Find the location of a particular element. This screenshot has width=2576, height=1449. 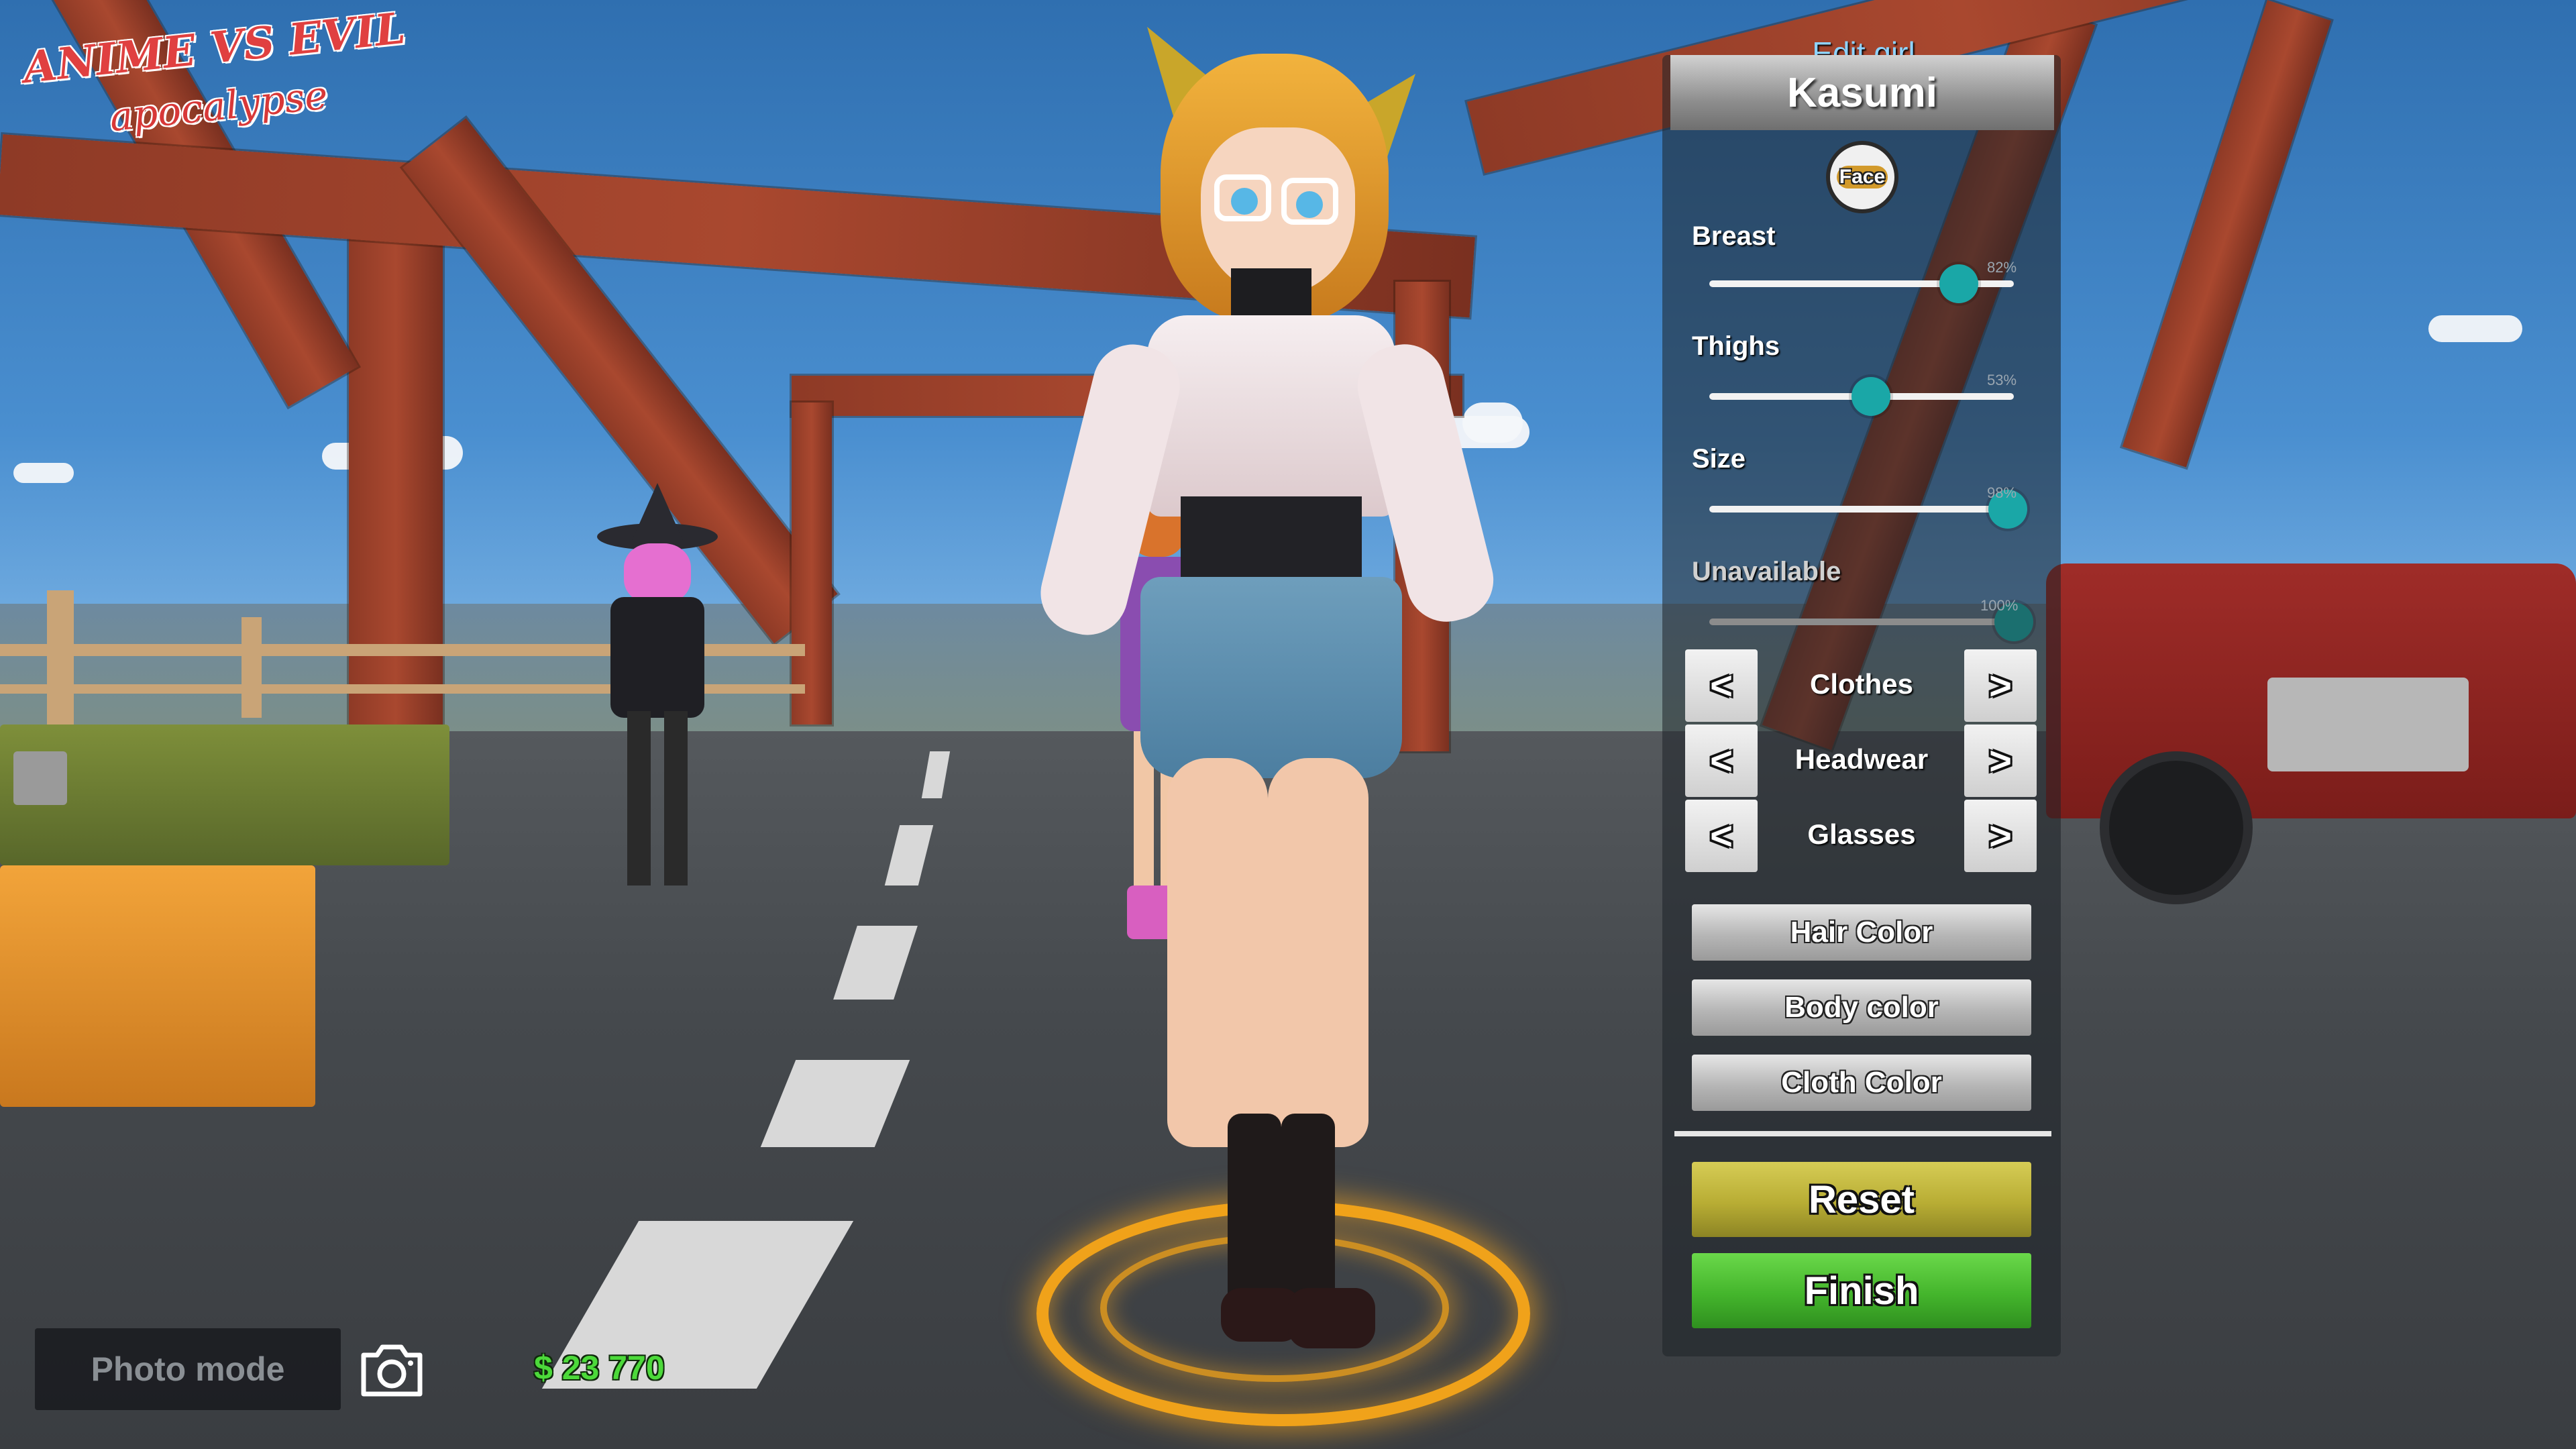

clothes-next-button: > is located at coordinates (2000, 685).